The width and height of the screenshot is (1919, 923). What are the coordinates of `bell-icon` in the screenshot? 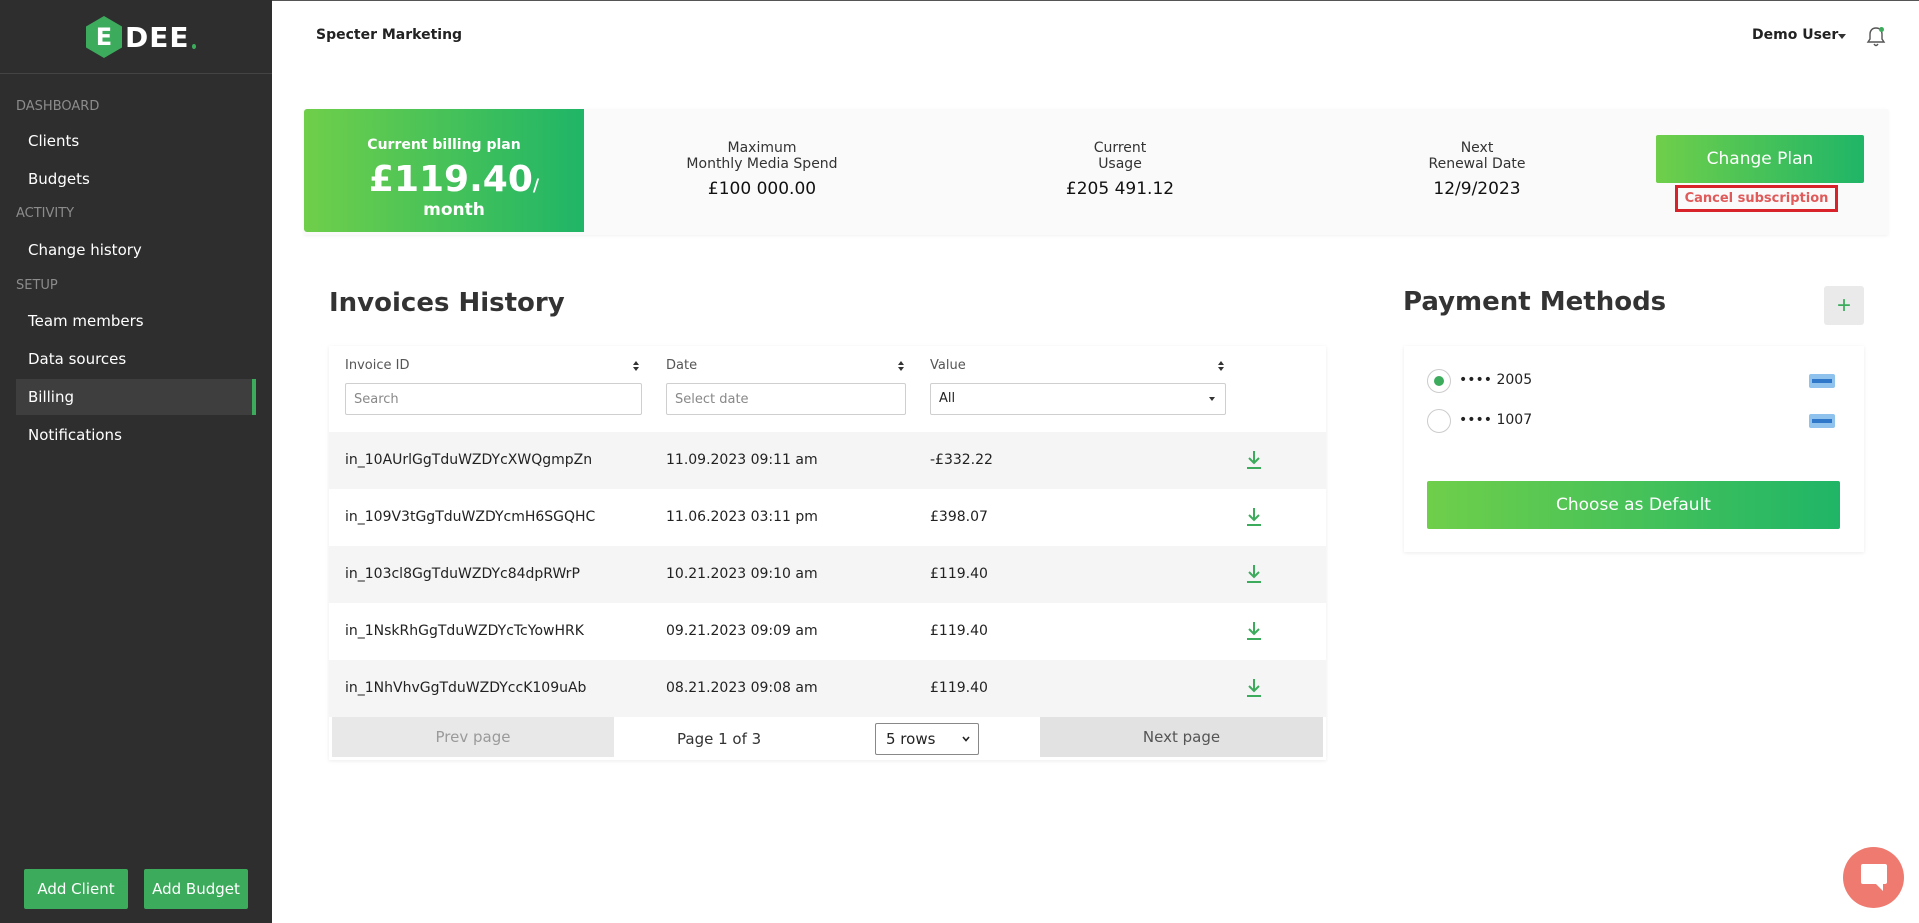 It's located at (1876, 37).